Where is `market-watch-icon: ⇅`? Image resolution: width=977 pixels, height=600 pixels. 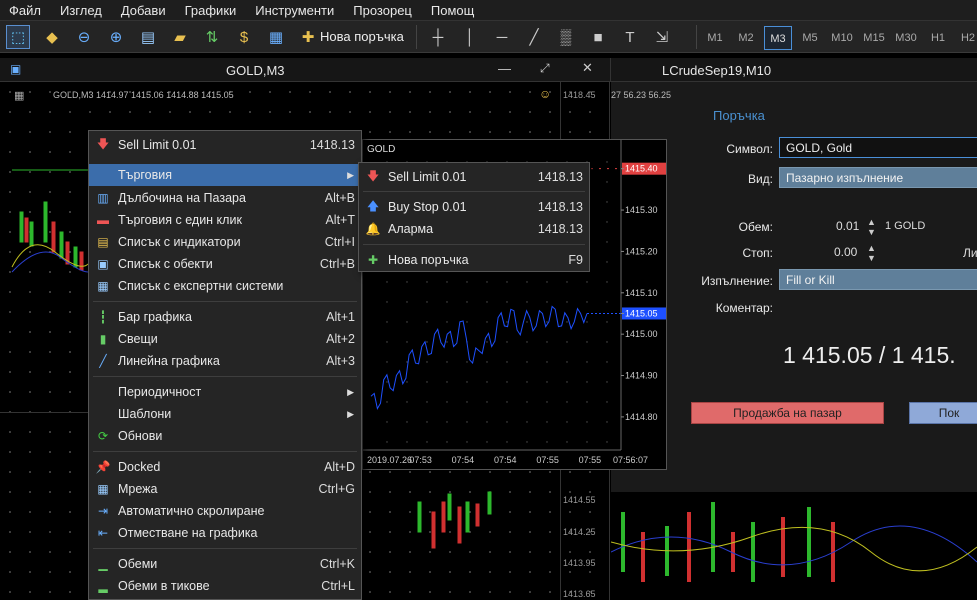 market-watch-icon: ⇅ is located at coordinates (212, 37).